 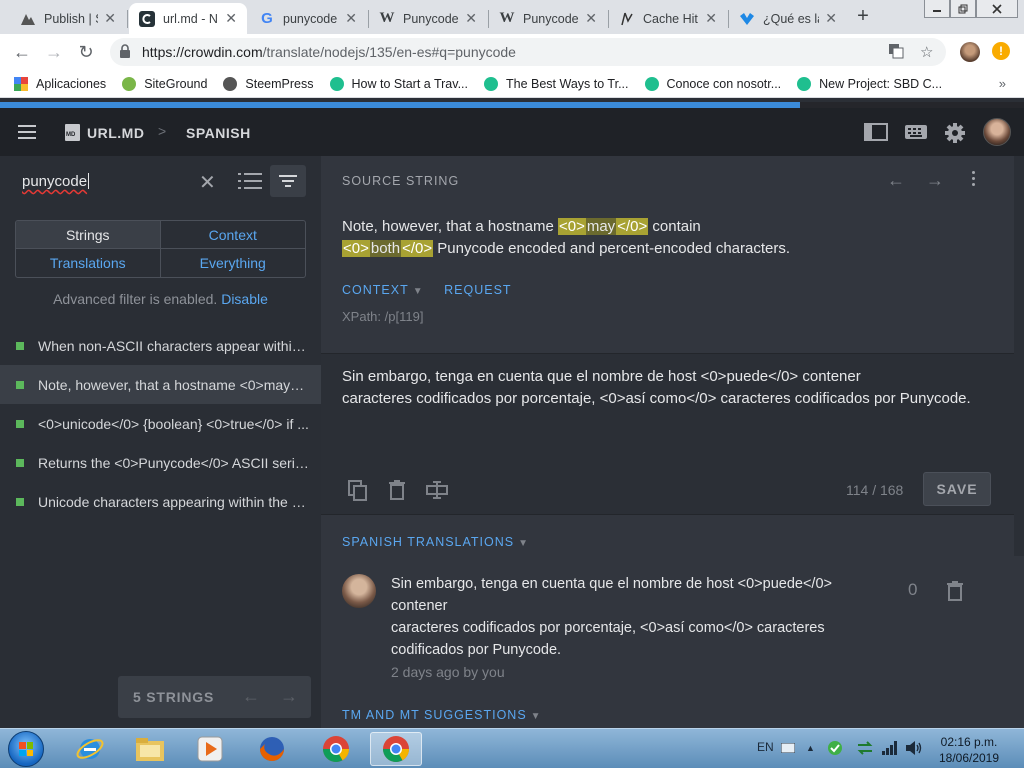 I want to click on filter-button, so click(x=288, y=181).